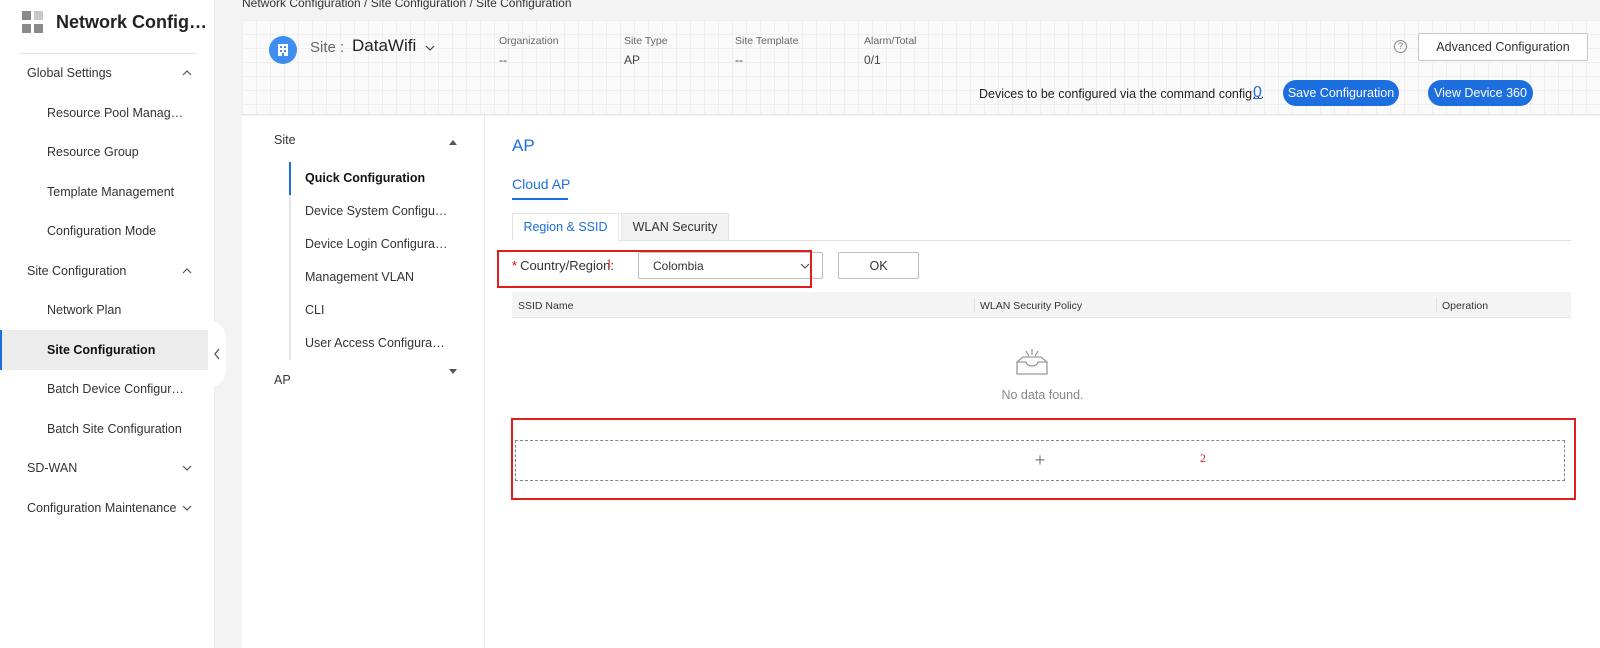 The image size is (1600, 648). Describe the element at coordinates (69, 73) in the screenshot. I see `nav-label: Global Settings` at that location.